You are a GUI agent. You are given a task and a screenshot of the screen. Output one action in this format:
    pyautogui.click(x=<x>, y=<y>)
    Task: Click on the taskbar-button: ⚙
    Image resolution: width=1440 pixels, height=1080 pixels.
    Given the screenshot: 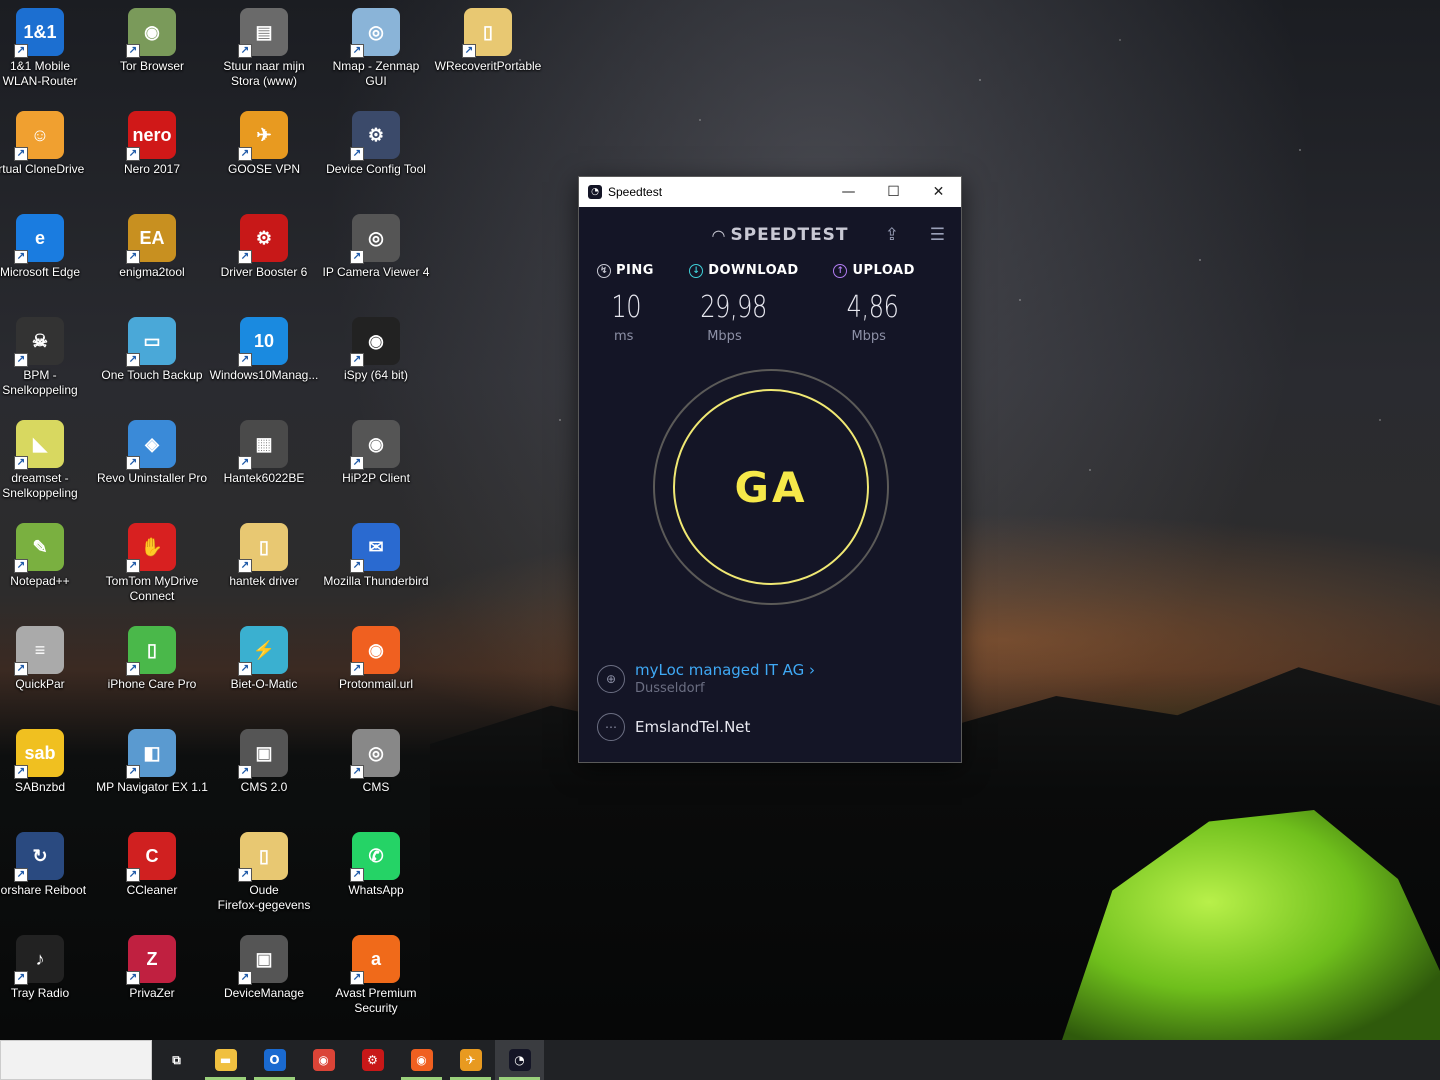 What is the action you would take?
    pyautogui.click(x=372, y=1060)
    